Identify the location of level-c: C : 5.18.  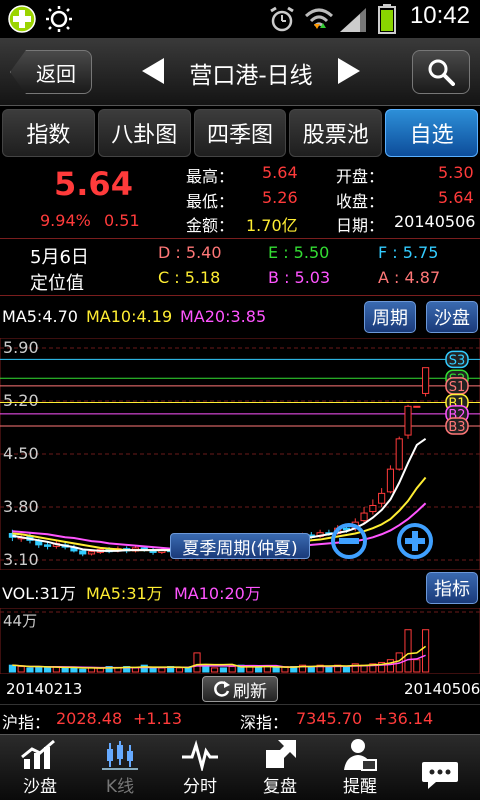
(189, 277).